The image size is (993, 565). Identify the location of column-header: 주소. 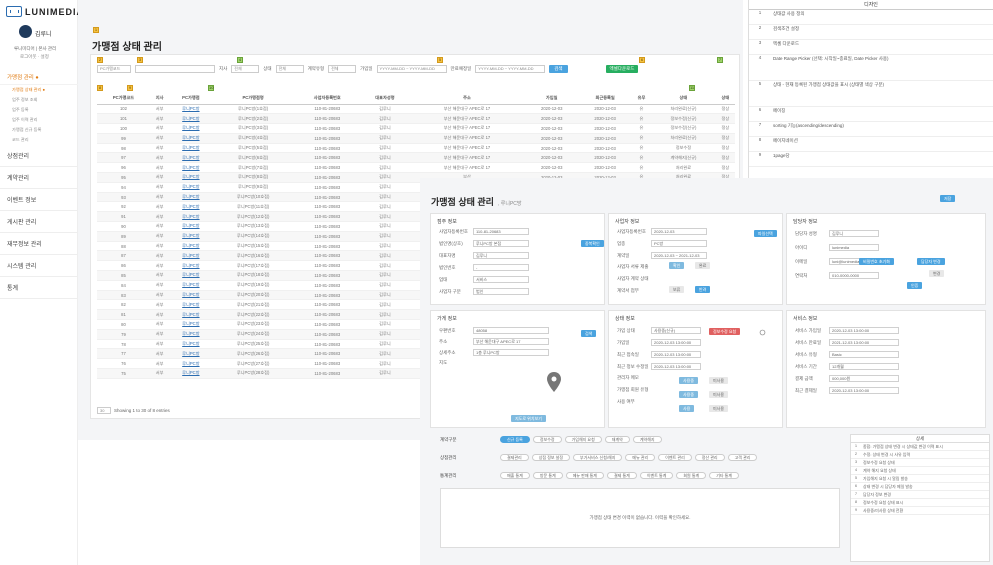
(466, 99).